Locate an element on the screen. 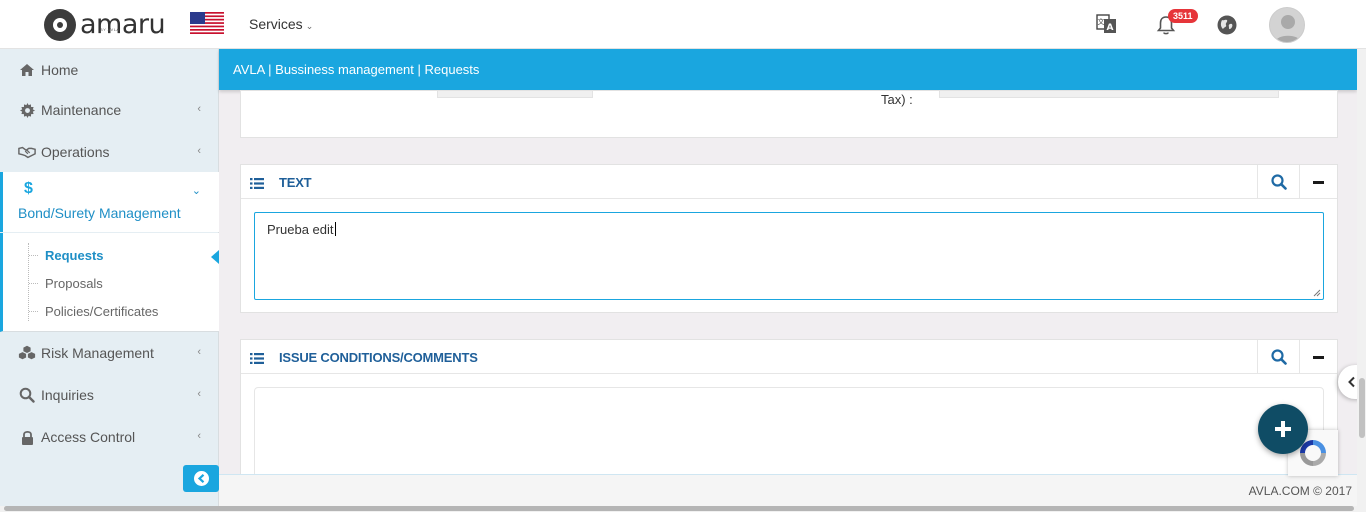  gear-icon is located at coordinates (27, 110).